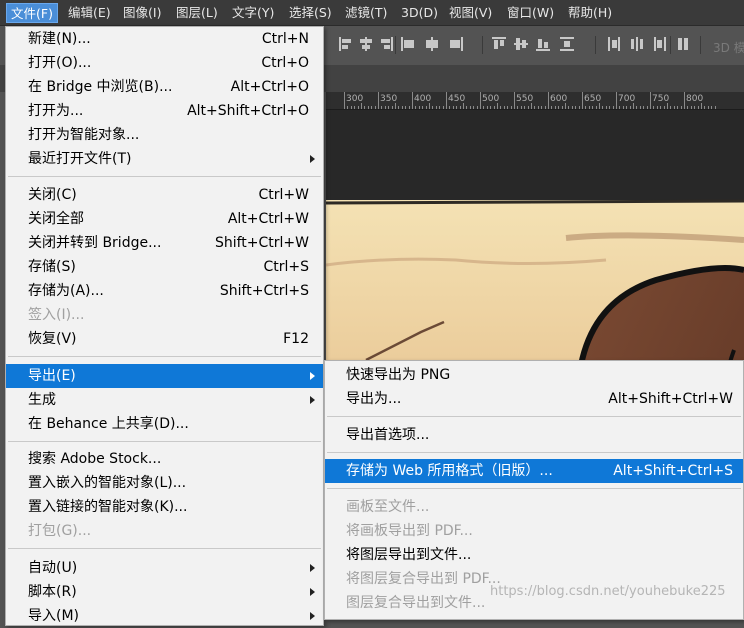 This screenshot has height=628, width=744. Describe the element at coordinates (499, 44) in the screenshot. I see `distribute-top-icon` at that location.